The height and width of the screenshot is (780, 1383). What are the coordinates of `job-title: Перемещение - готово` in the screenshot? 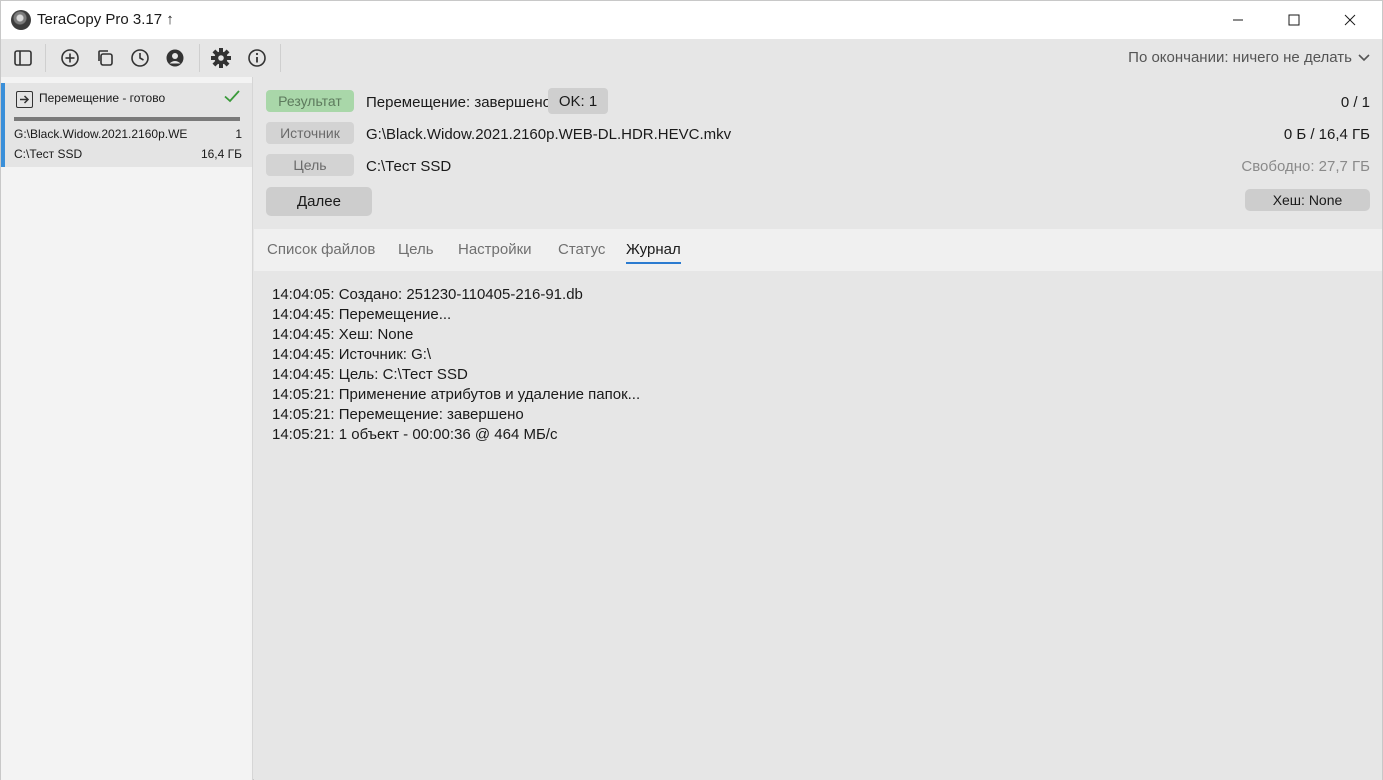 It's located at (102, 98).